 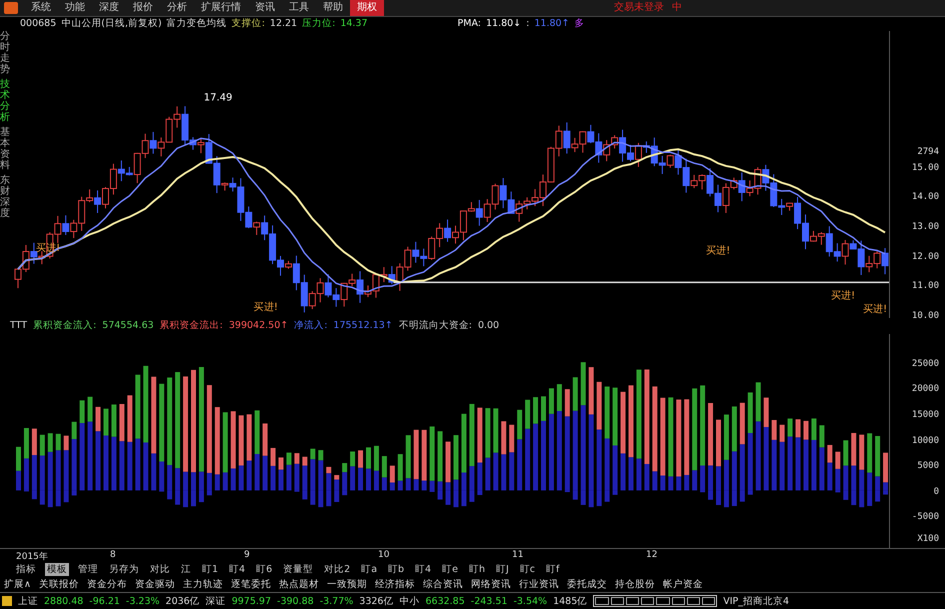 I want to click on function-tab: 主力轨迹, so click(x=202, y=585).